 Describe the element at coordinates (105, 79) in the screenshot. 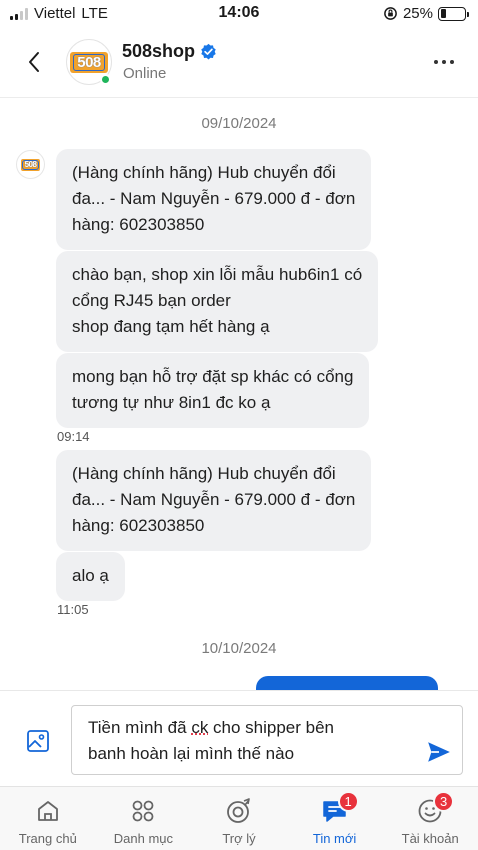

I see `online-indicator` at that location.